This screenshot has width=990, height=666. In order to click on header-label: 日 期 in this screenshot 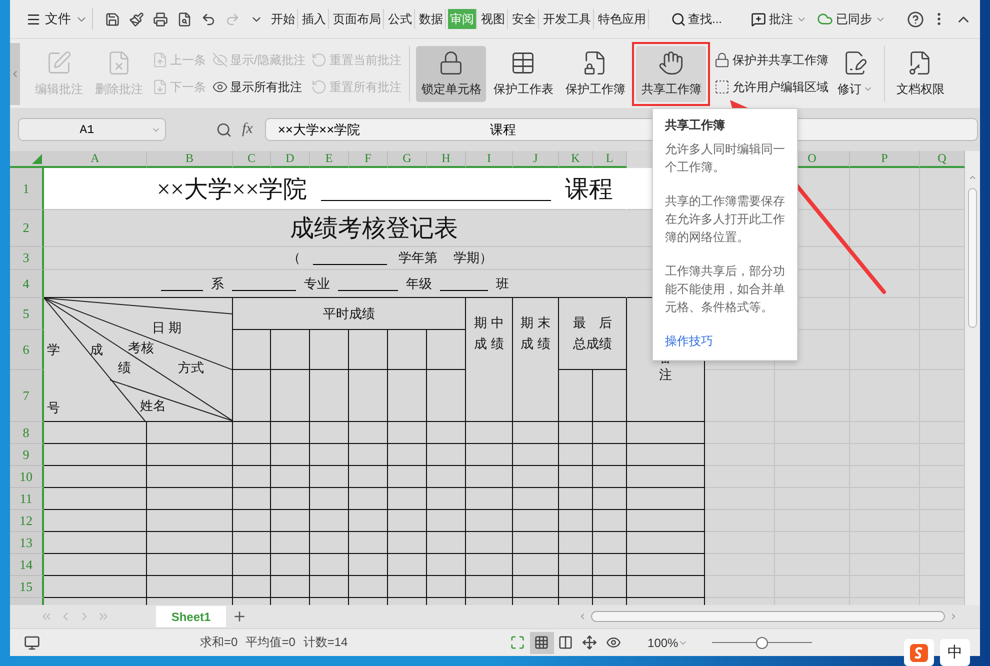, I will do `click(167, 327)`.